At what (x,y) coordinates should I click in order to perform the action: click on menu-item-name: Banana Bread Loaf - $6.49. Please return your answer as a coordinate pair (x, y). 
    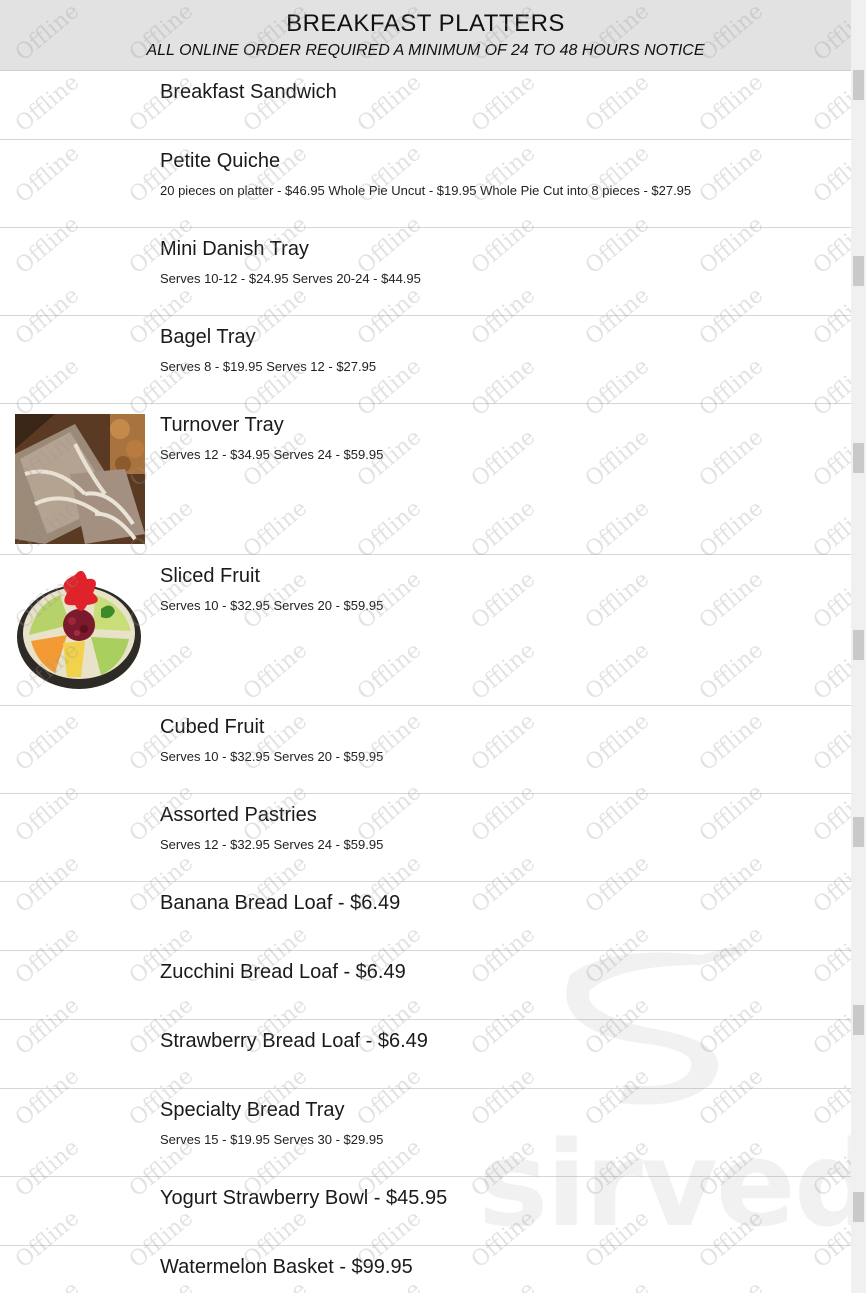
    Looking at the image, I should click on (280, 903).